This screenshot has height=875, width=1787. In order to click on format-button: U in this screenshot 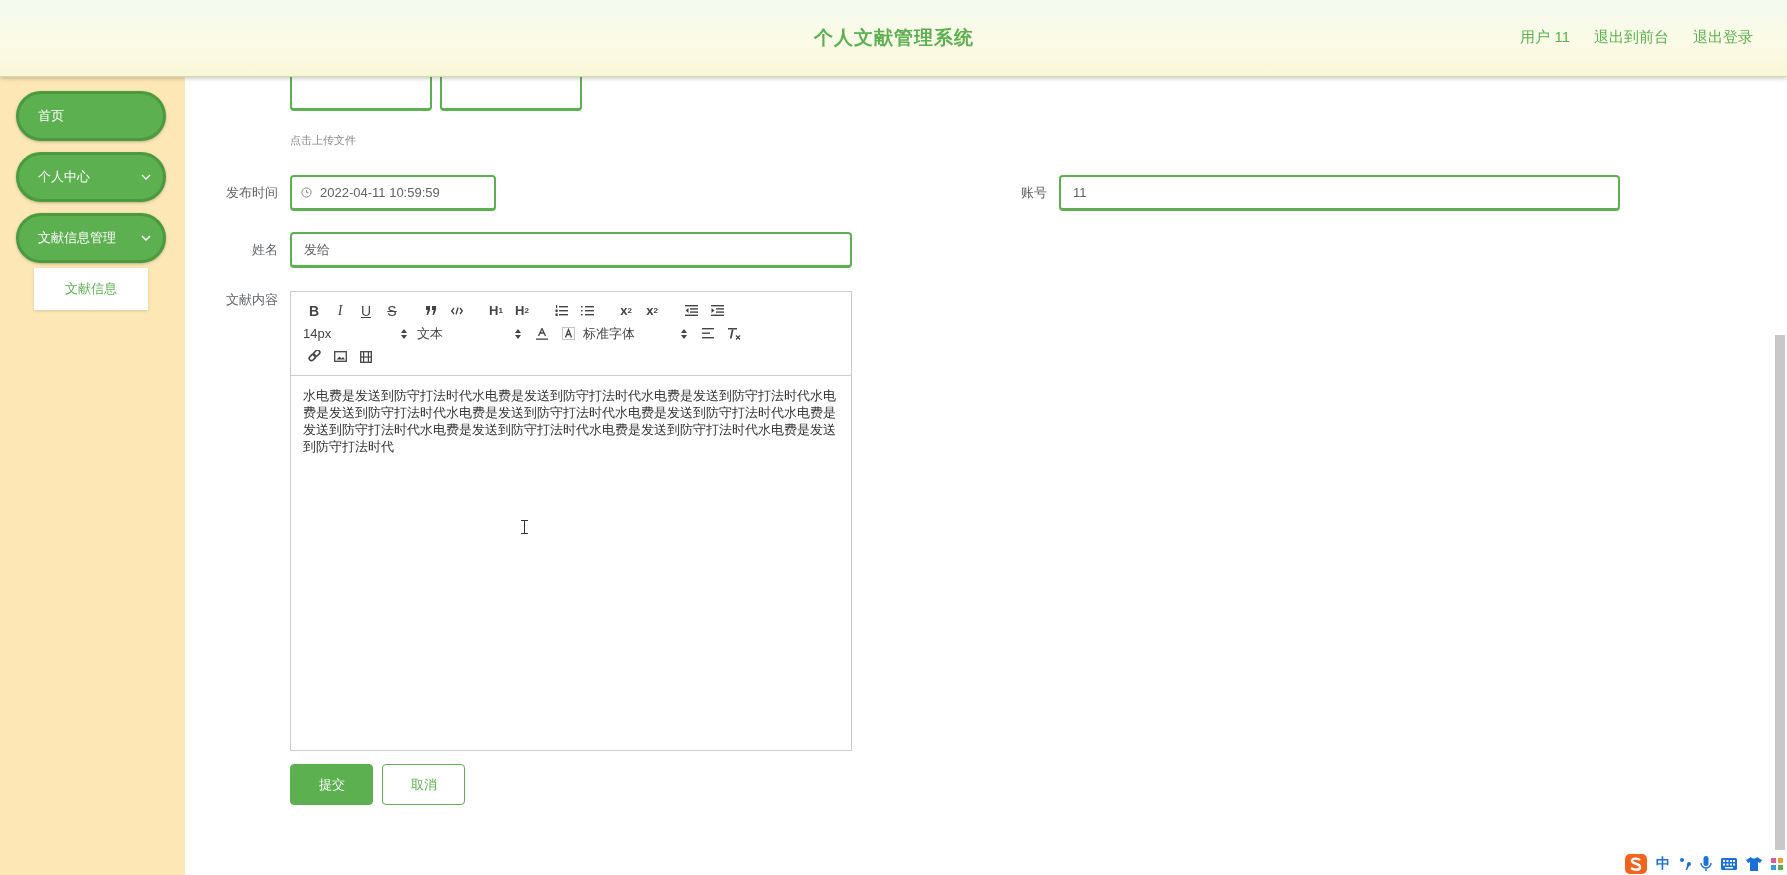, I will do `click(366, 310)`.